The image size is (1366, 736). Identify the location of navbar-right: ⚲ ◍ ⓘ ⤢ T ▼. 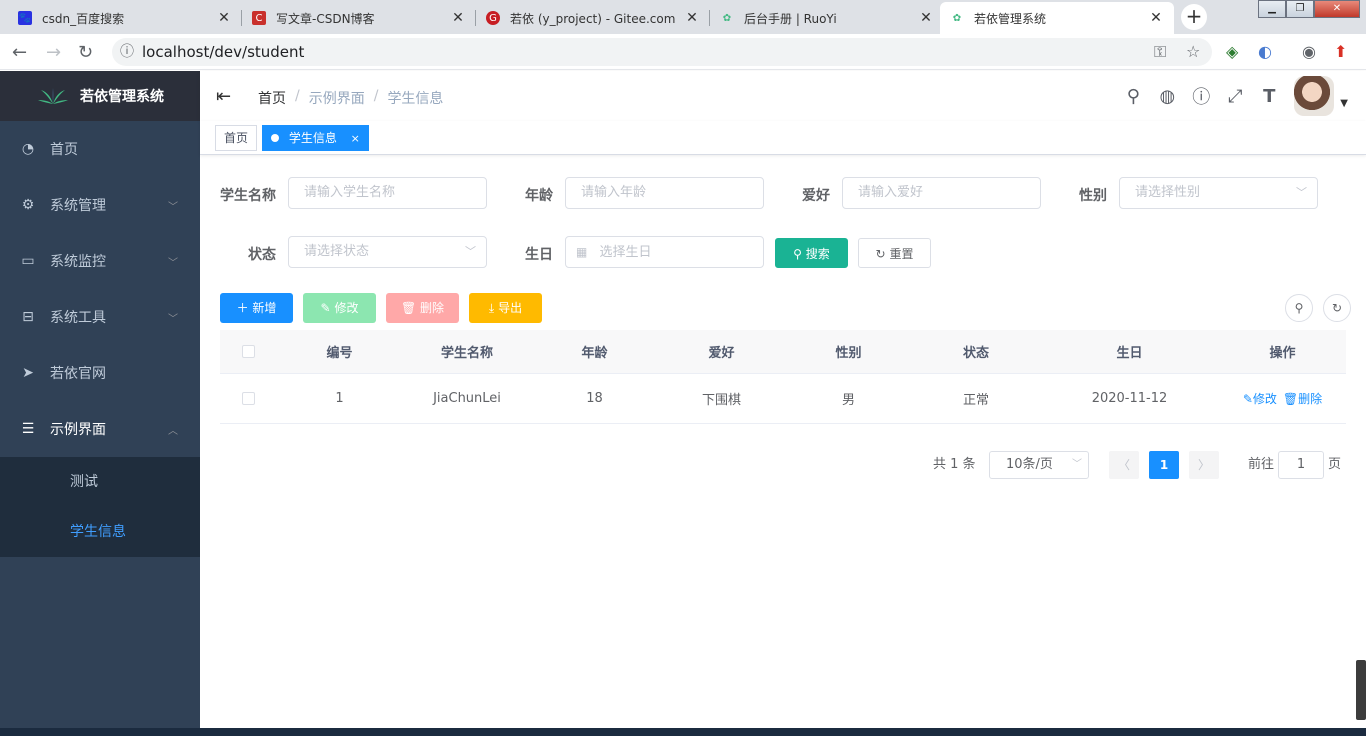
(1241, 96).